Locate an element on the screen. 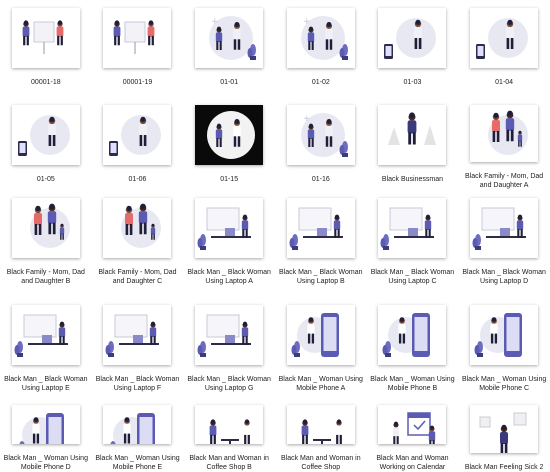  file-item: 00001-18 is located at coordinates (46, 48).